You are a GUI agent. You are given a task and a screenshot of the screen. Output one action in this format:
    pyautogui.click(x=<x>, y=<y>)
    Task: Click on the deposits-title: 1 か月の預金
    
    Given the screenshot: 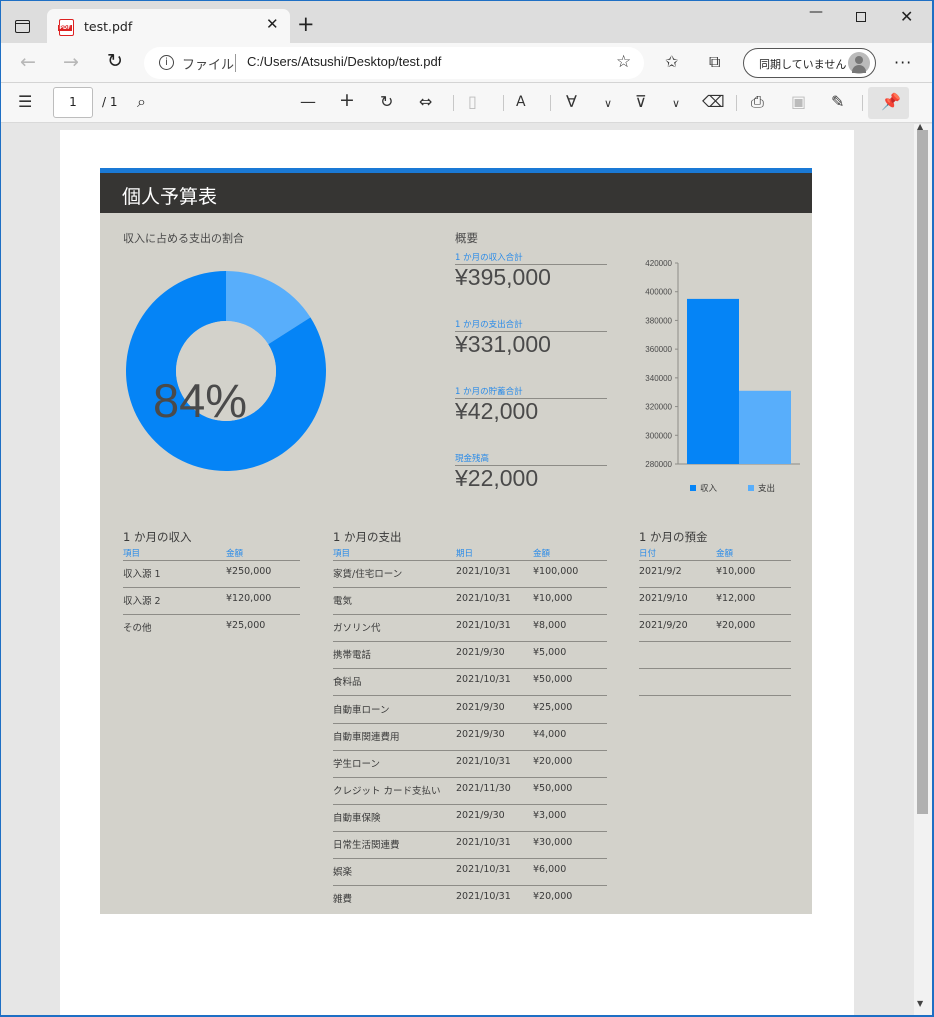 What is the action you would take?
    pyautogui.click(x=673, y=537)
    